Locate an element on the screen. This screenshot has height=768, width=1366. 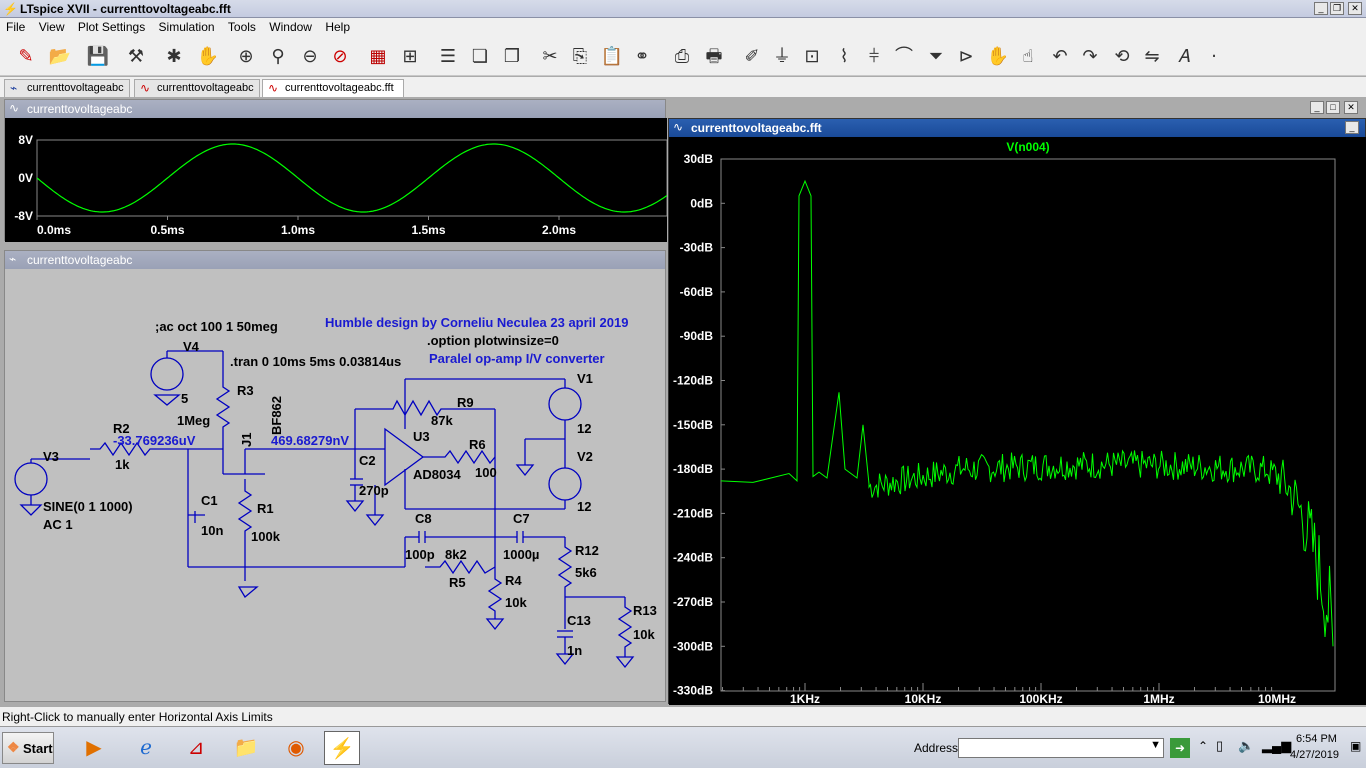
r12-label: R12 is located at coordinates (587, 550).